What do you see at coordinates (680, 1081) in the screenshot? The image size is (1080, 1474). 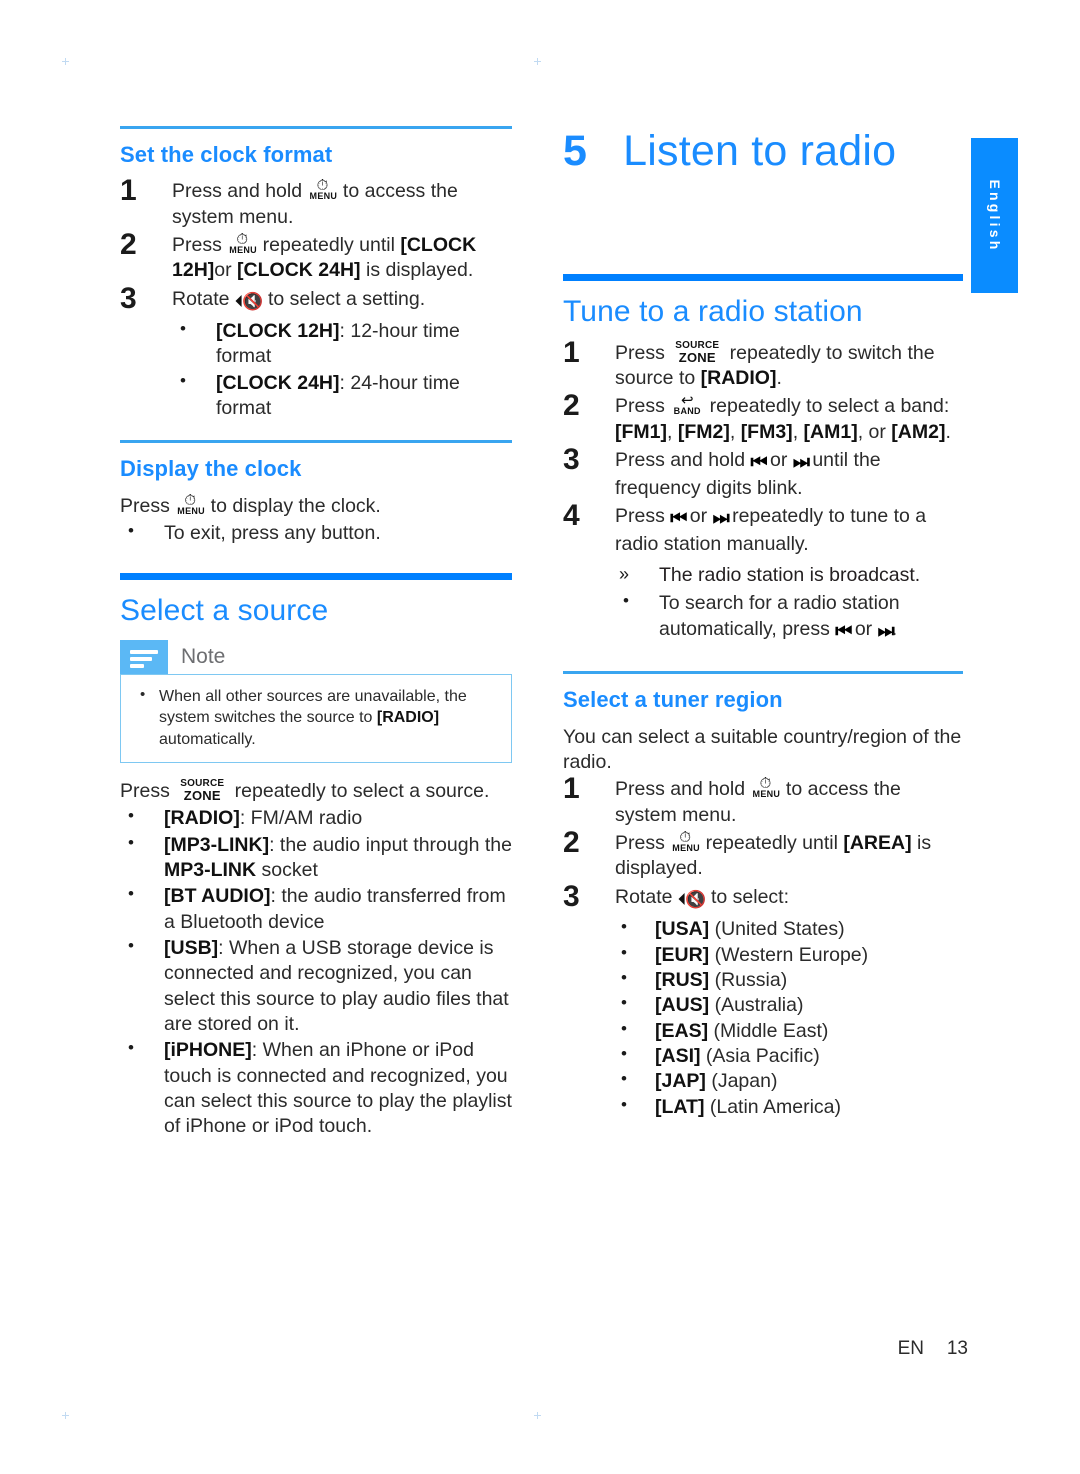 I see `display-value: [JAP]` at bounding box center [680, 1081].